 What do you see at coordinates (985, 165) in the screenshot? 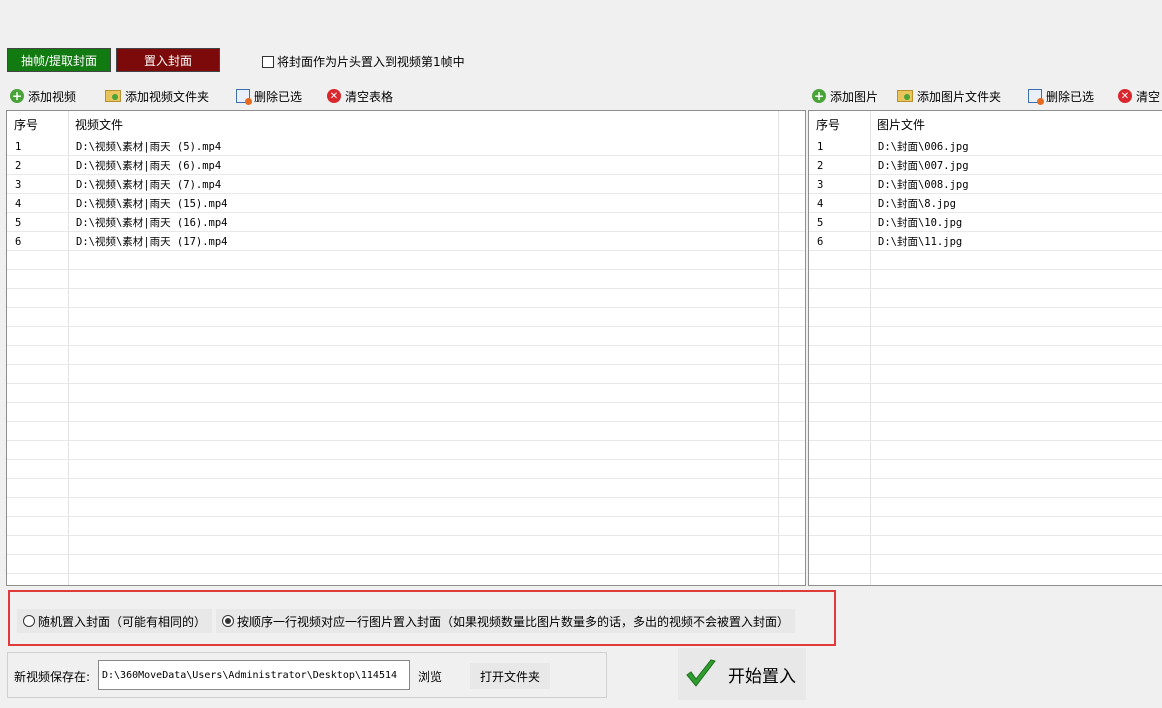
I see `table-row: 2 D:\封面\007.jpg` at bounding box center [985, 165].